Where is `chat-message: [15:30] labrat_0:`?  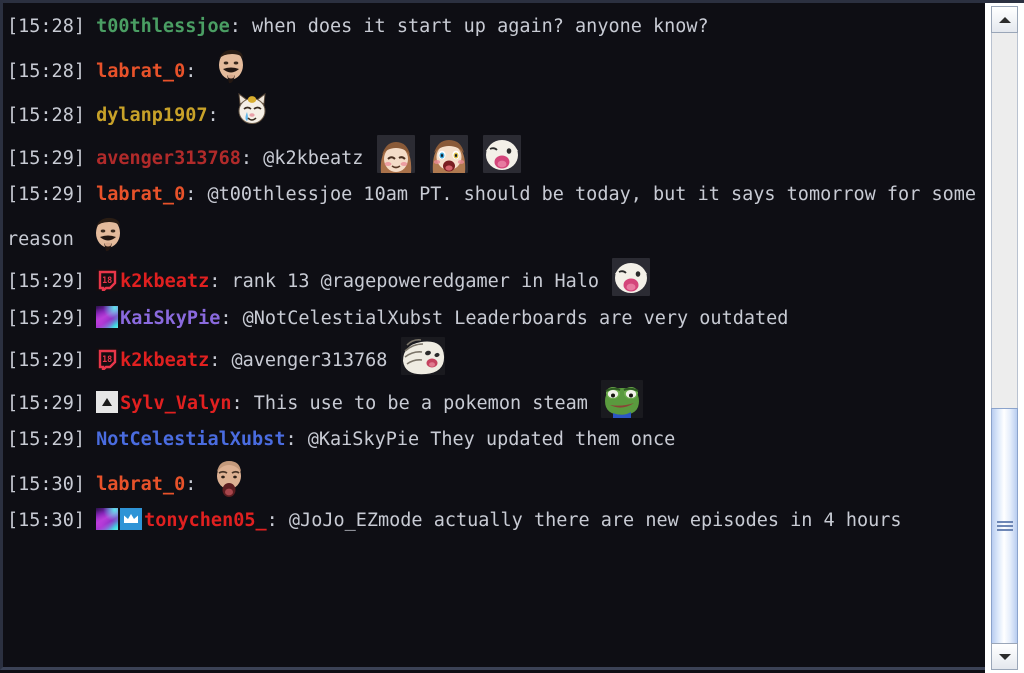 chat-message: [15:30] labrat_0: is located at coordinates (497, 481).